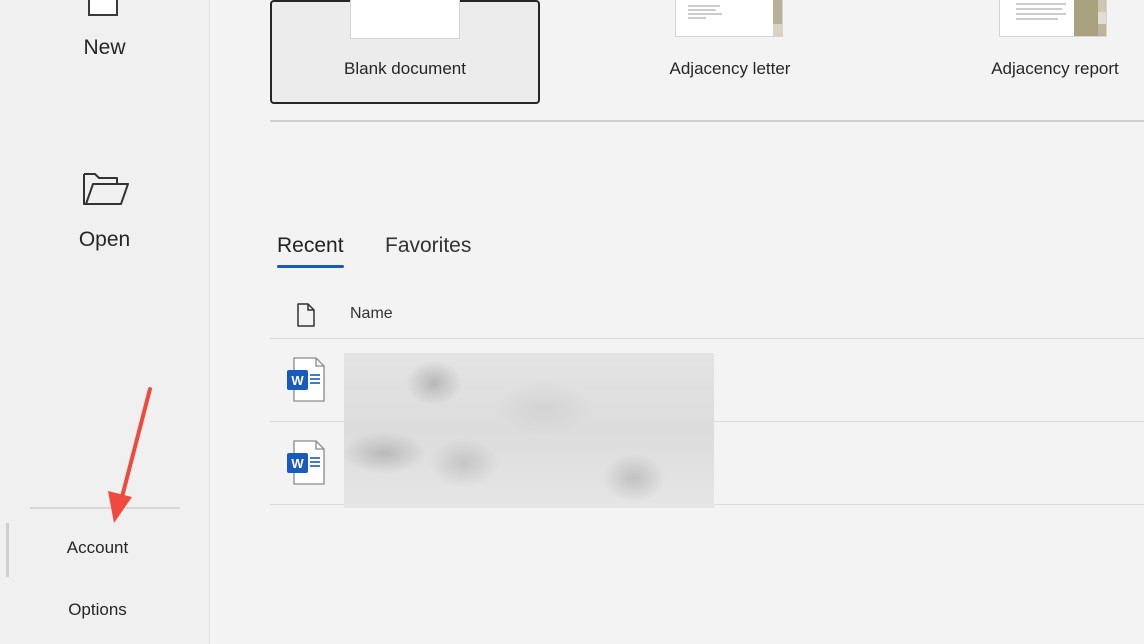 This screenshot has height=644, width=1144. I want to click on new-document-icon, so click(103, 8).